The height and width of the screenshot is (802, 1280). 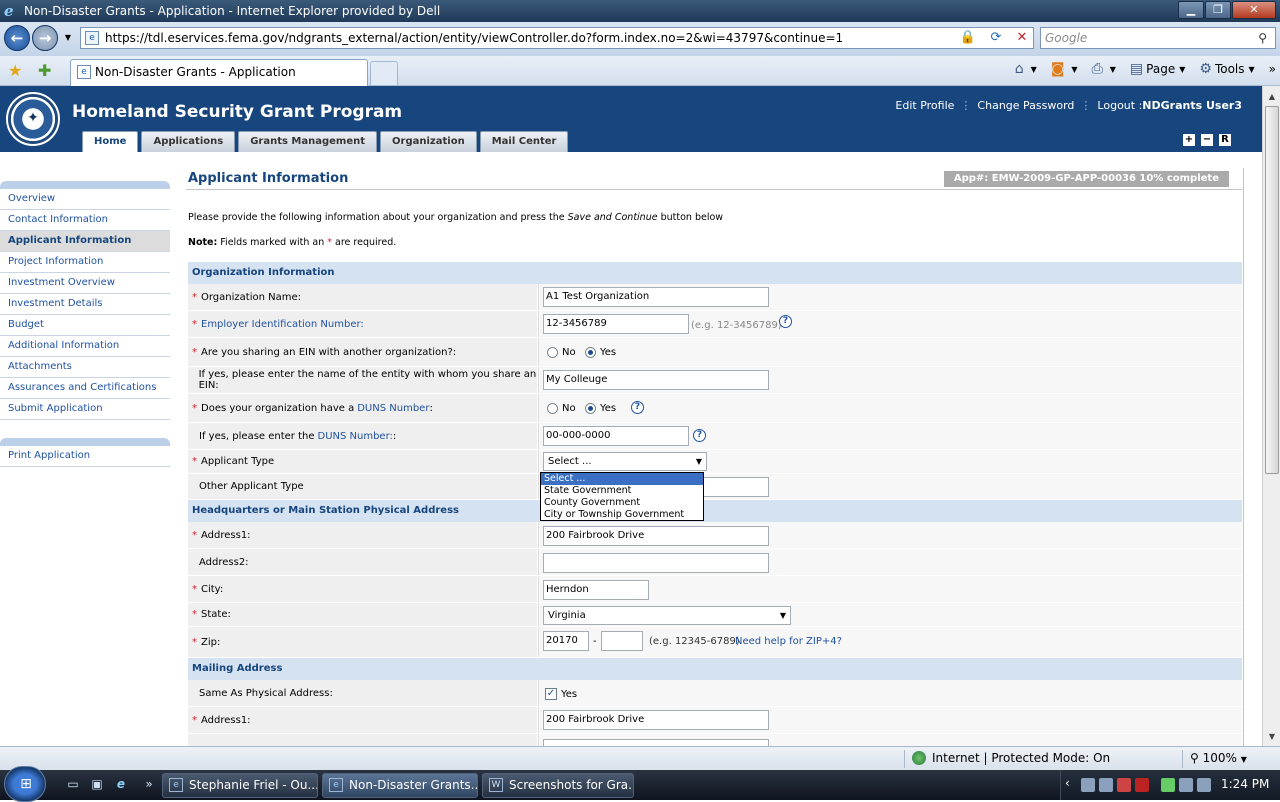 What do you see at coordinates (1225, 140) in the screenshot?
I see `reset-font-button: R` at bounding box center [1225, 140].